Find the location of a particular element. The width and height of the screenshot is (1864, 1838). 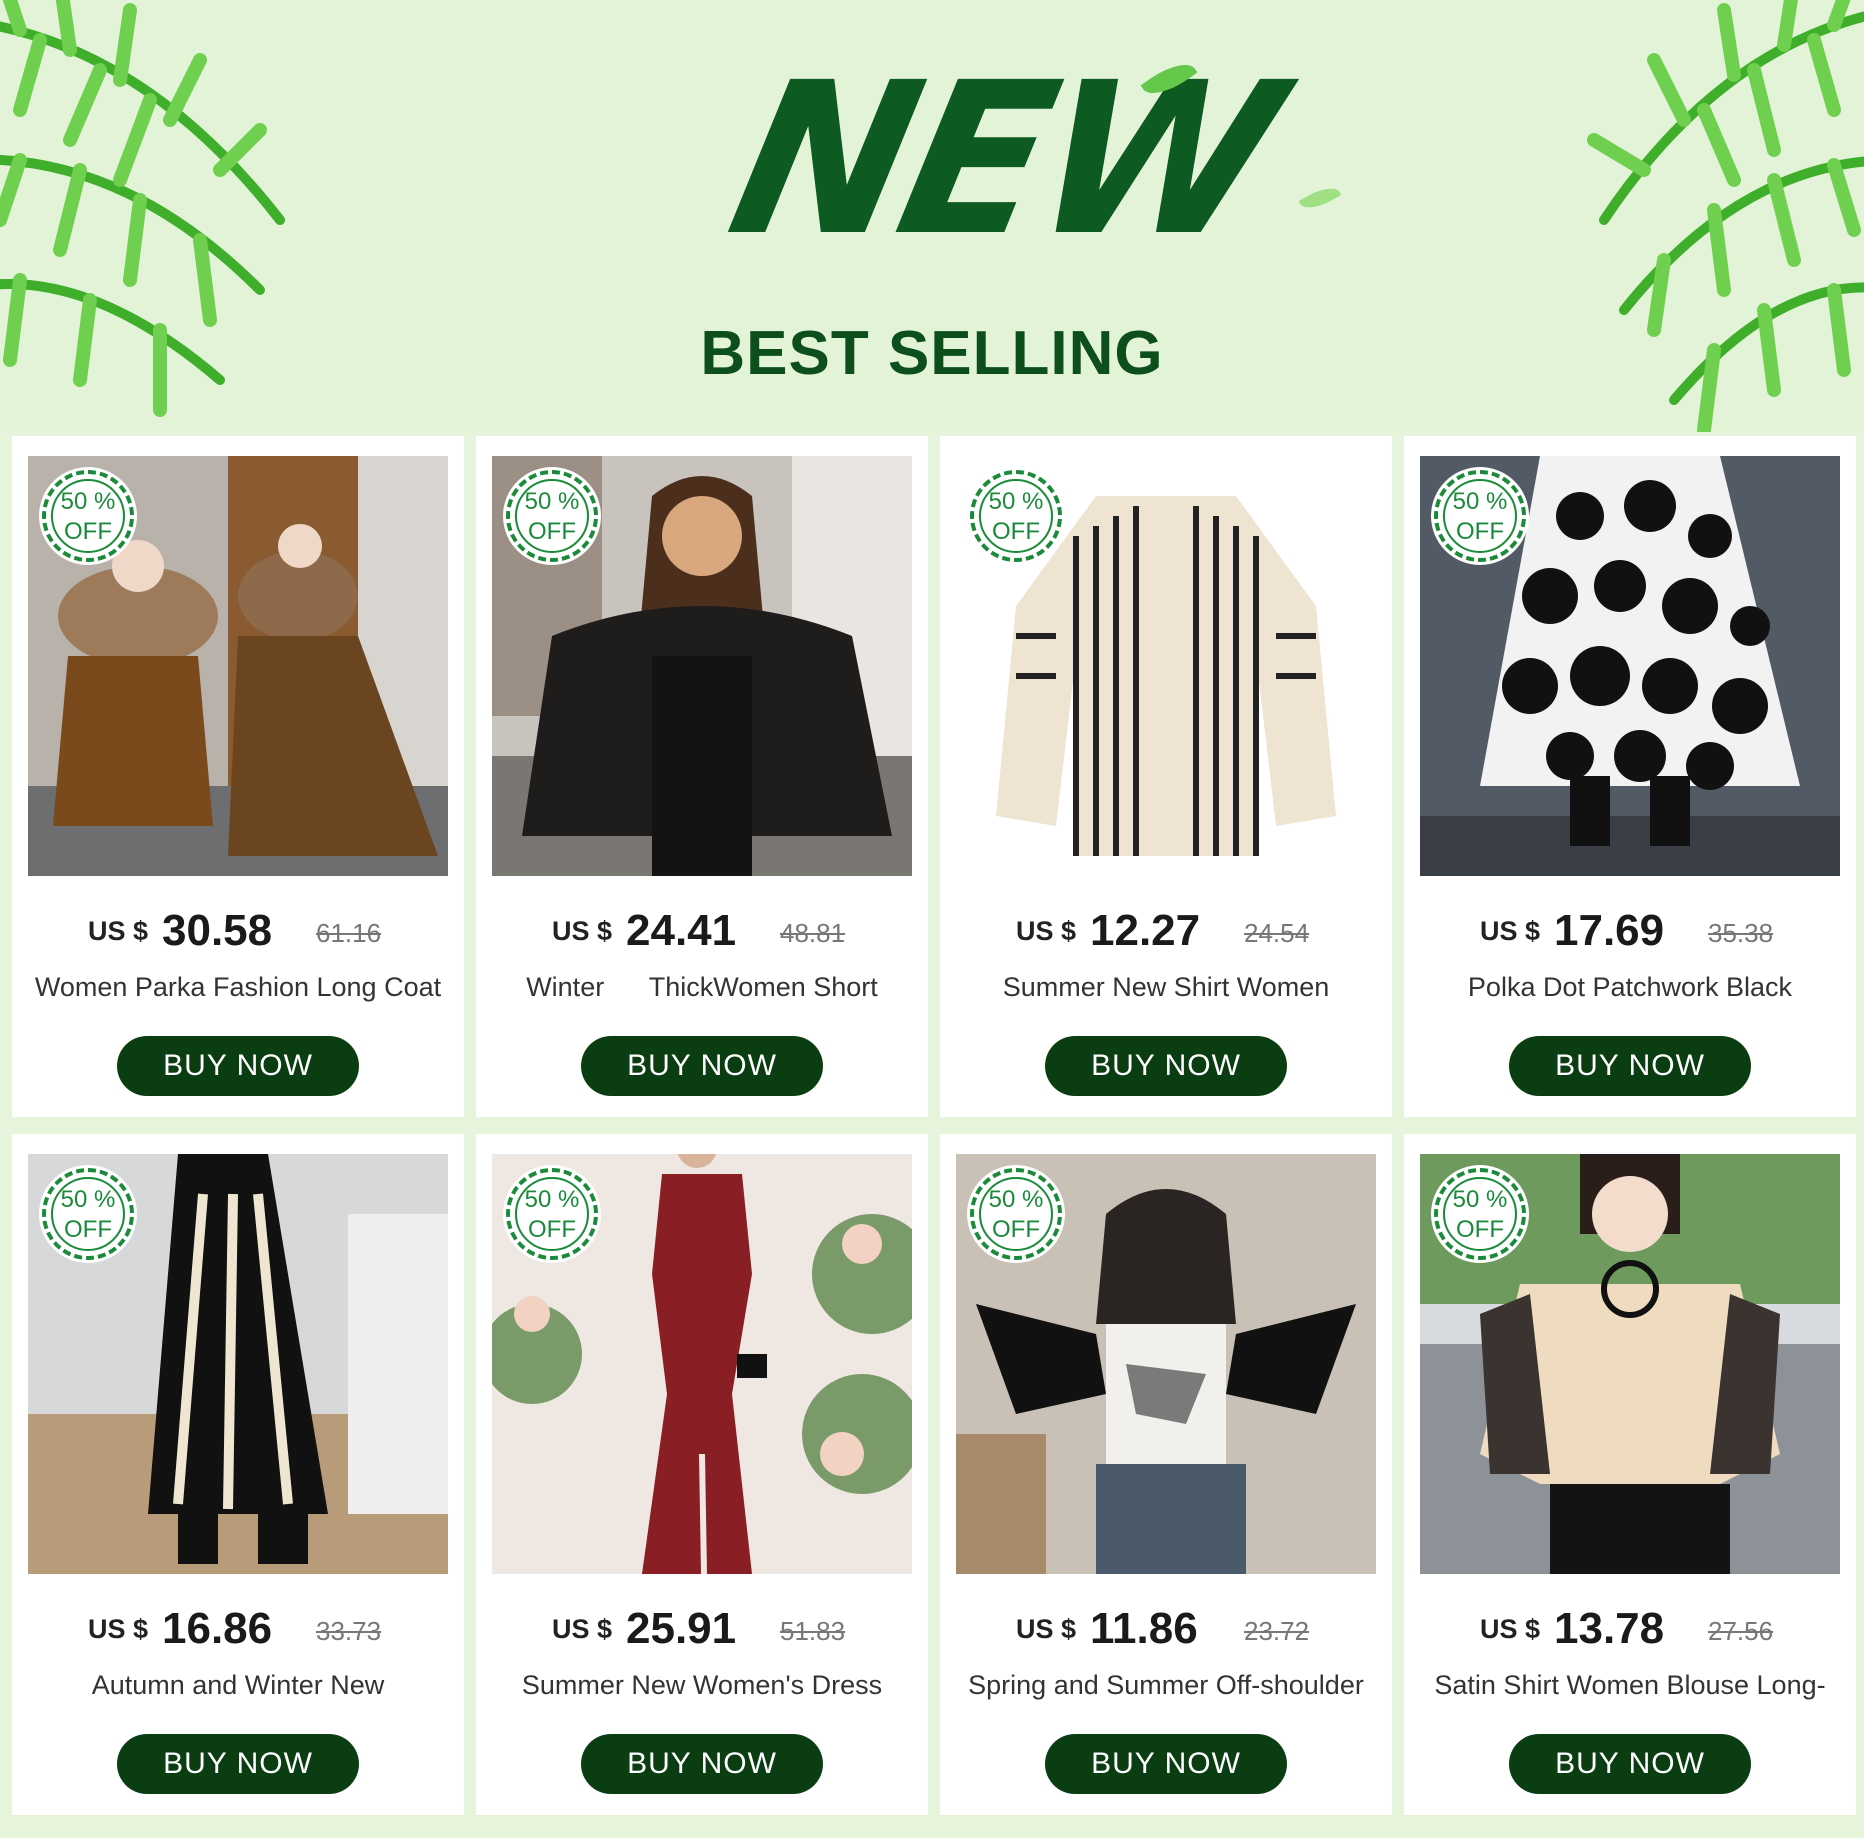

original-price: 33.73 is located at coordinates (349, 1631).